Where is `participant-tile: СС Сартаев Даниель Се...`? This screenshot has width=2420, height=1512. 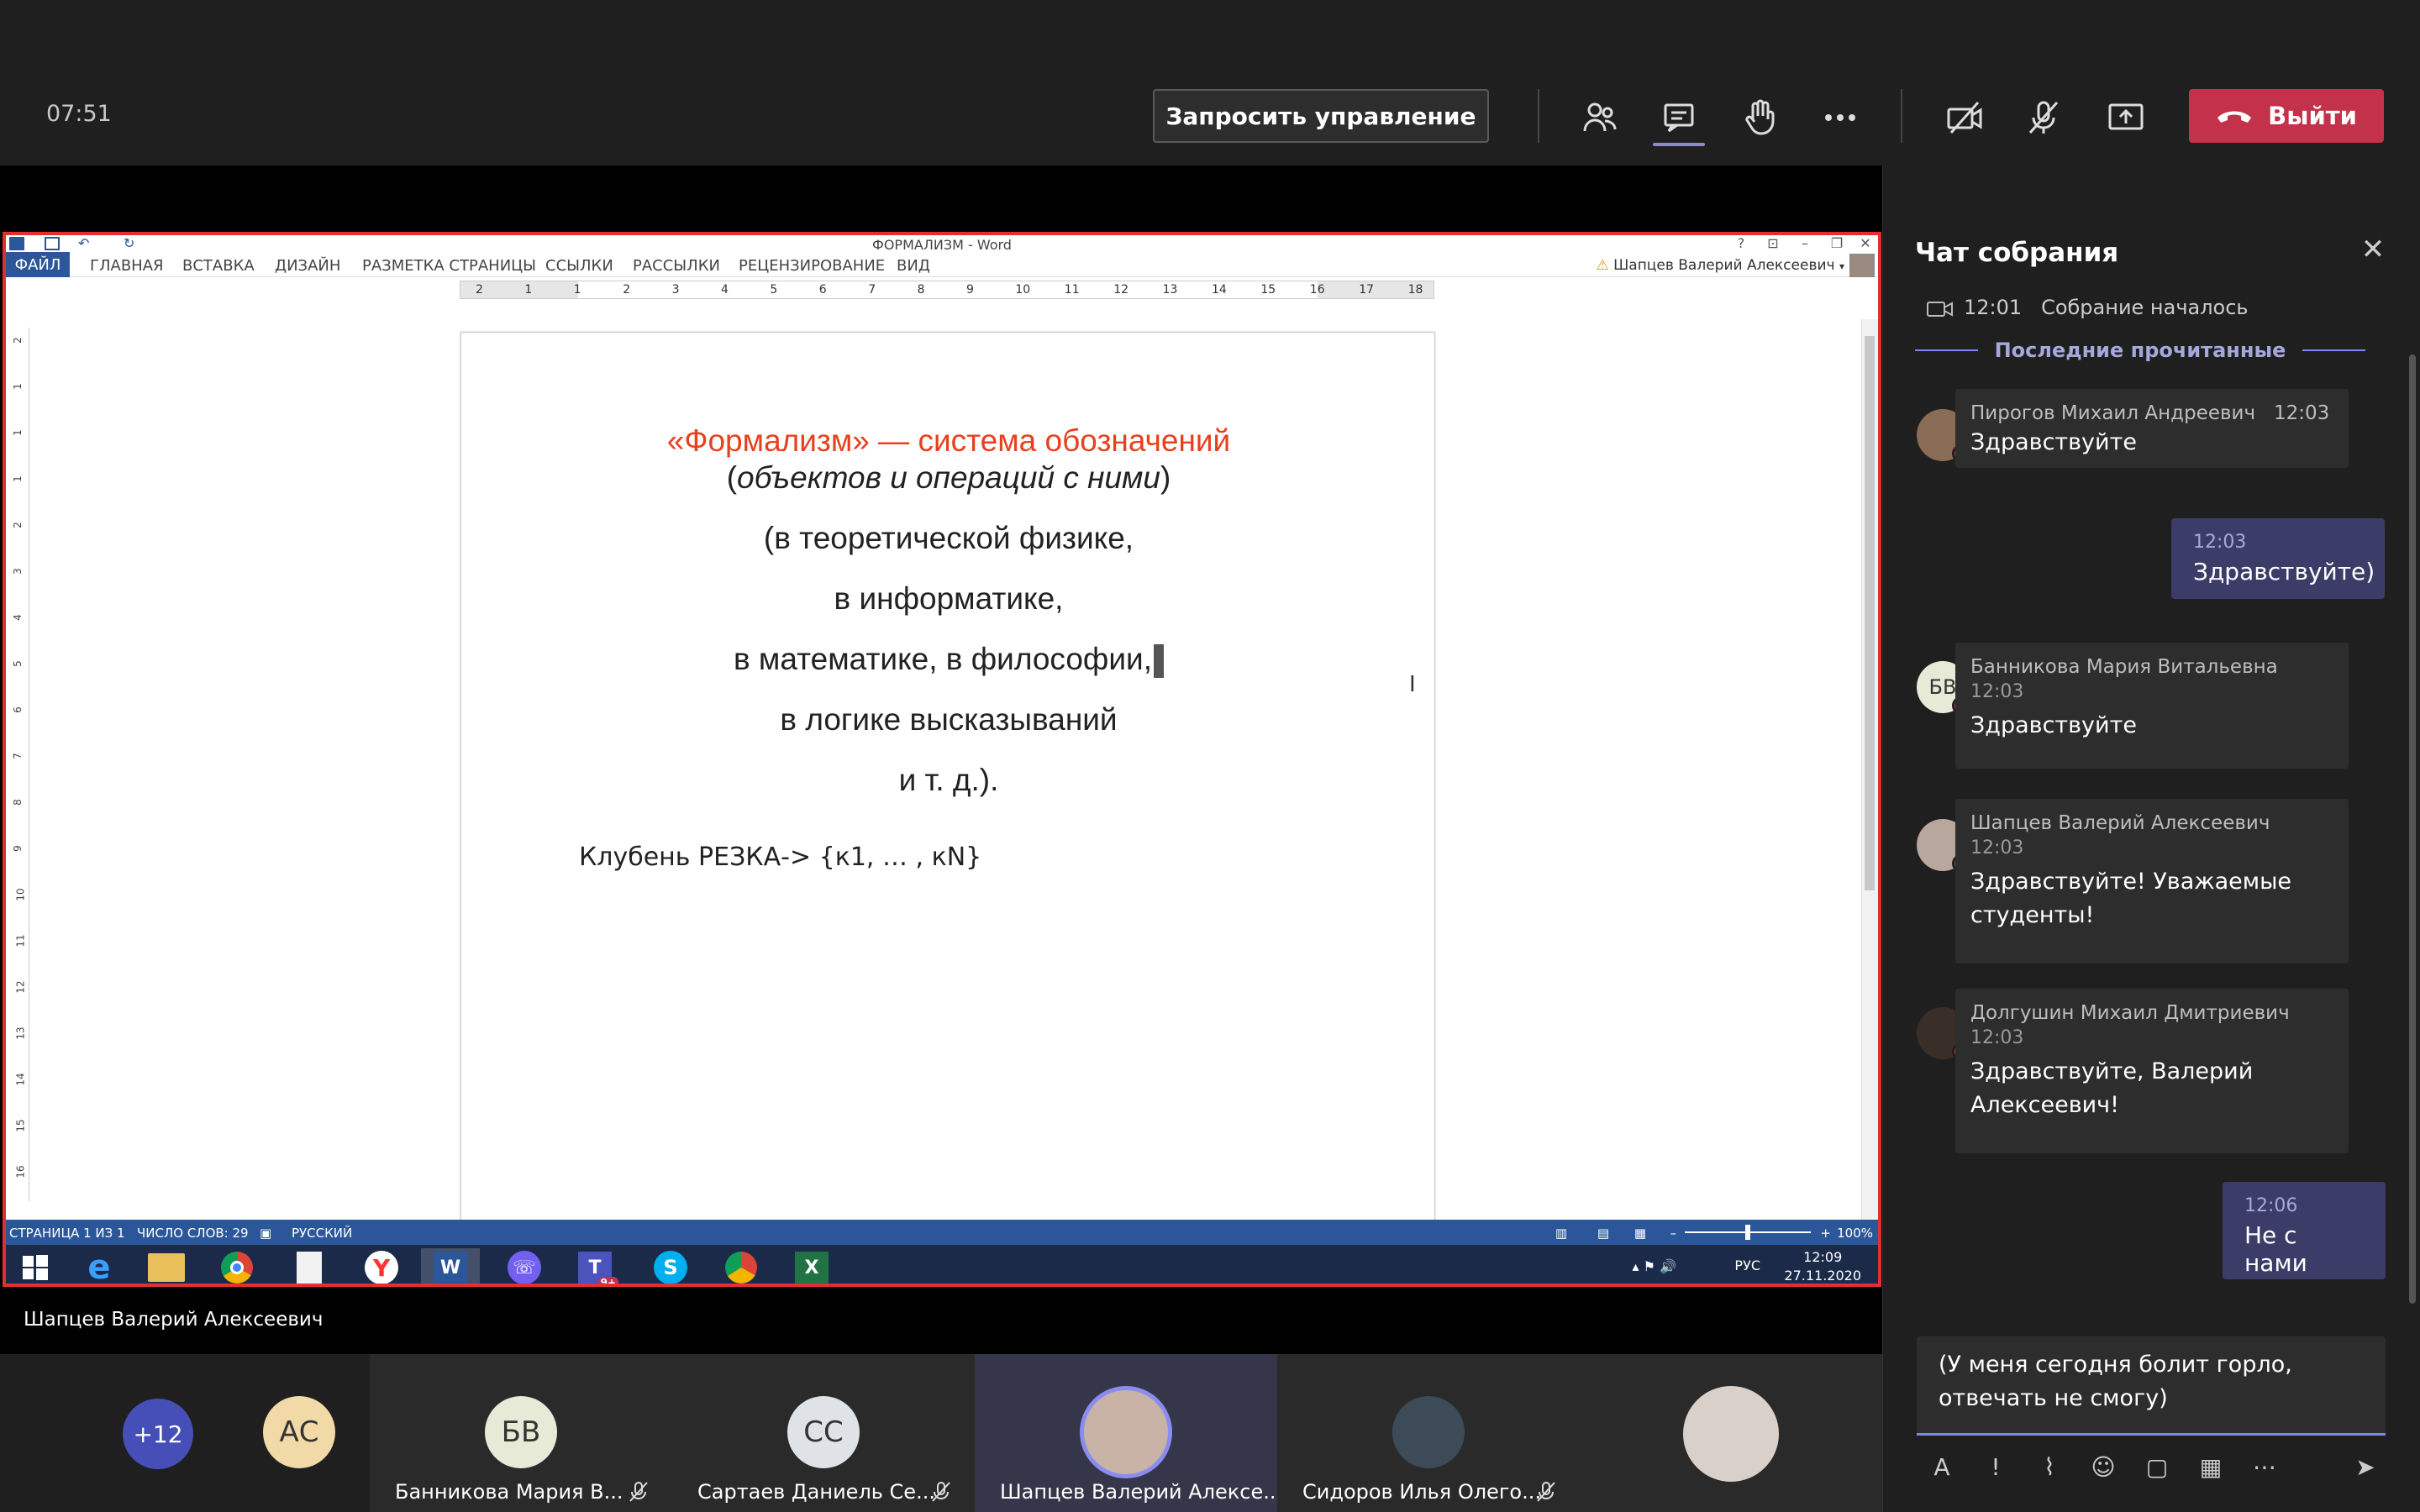
participant-tile: СС Сартаев Даниель Се... is located at coordinates (824, 1433).